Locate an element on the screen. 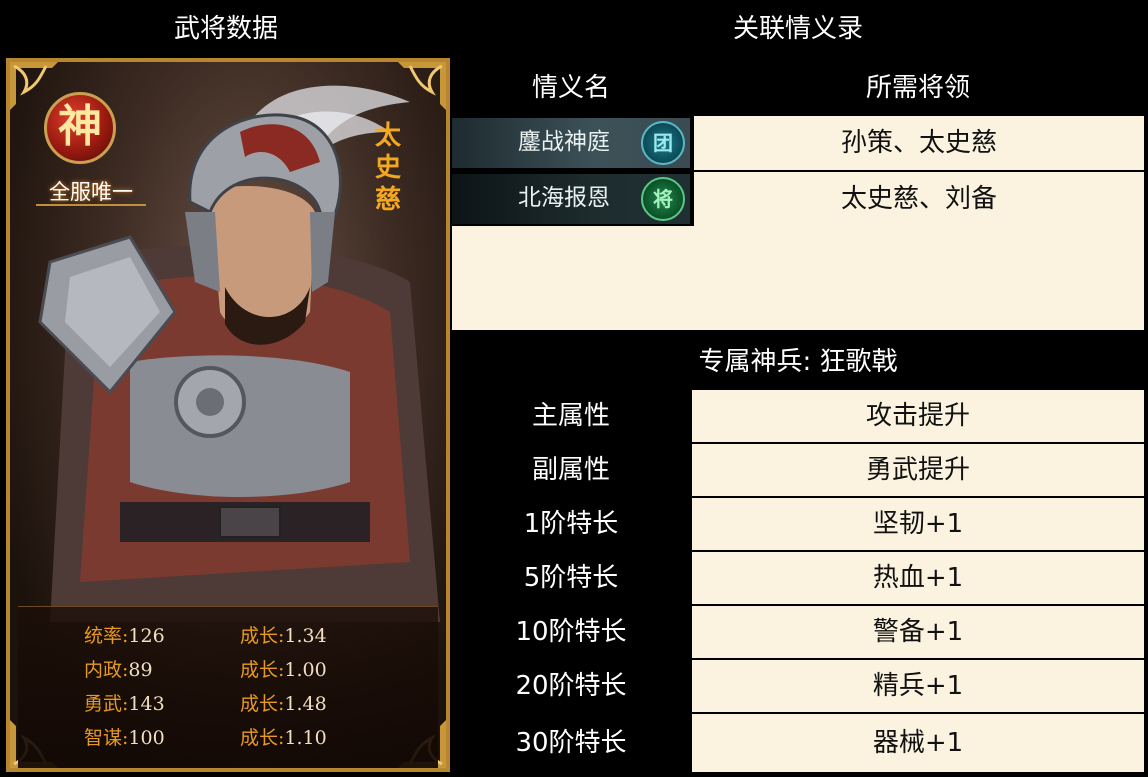  bond-name-label: 鏖战神庭 is located at coordinates (564, 142).